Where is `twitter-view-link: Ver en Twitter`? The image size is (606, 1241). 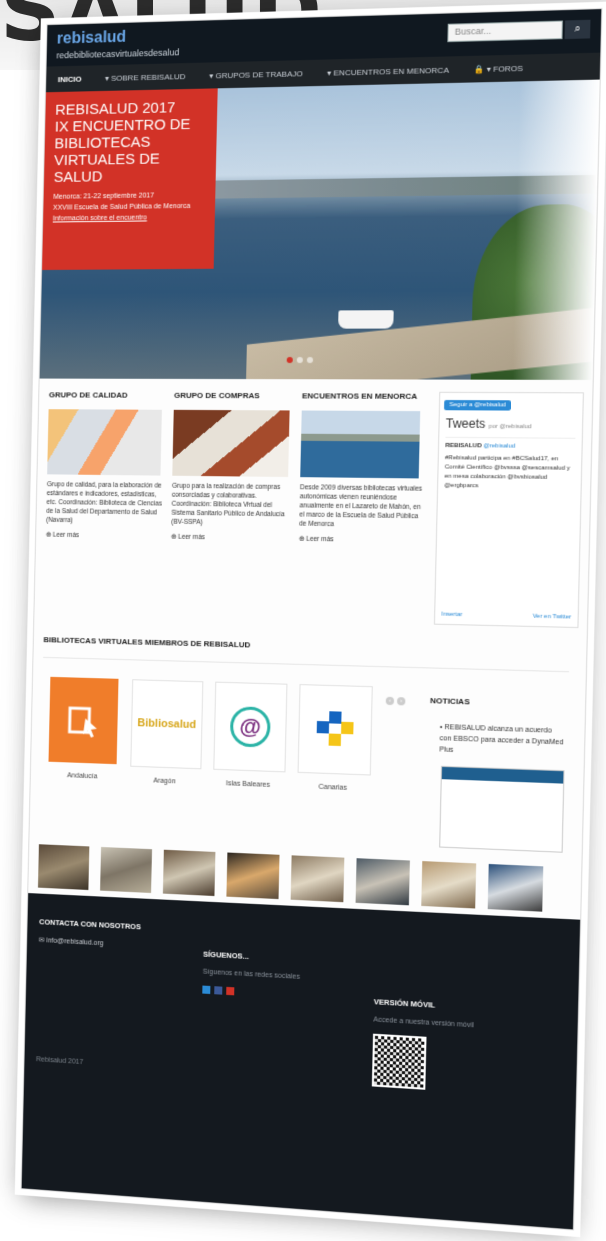
twitter-view-link: Ver en Twitter is located at coordinates (552, 617).